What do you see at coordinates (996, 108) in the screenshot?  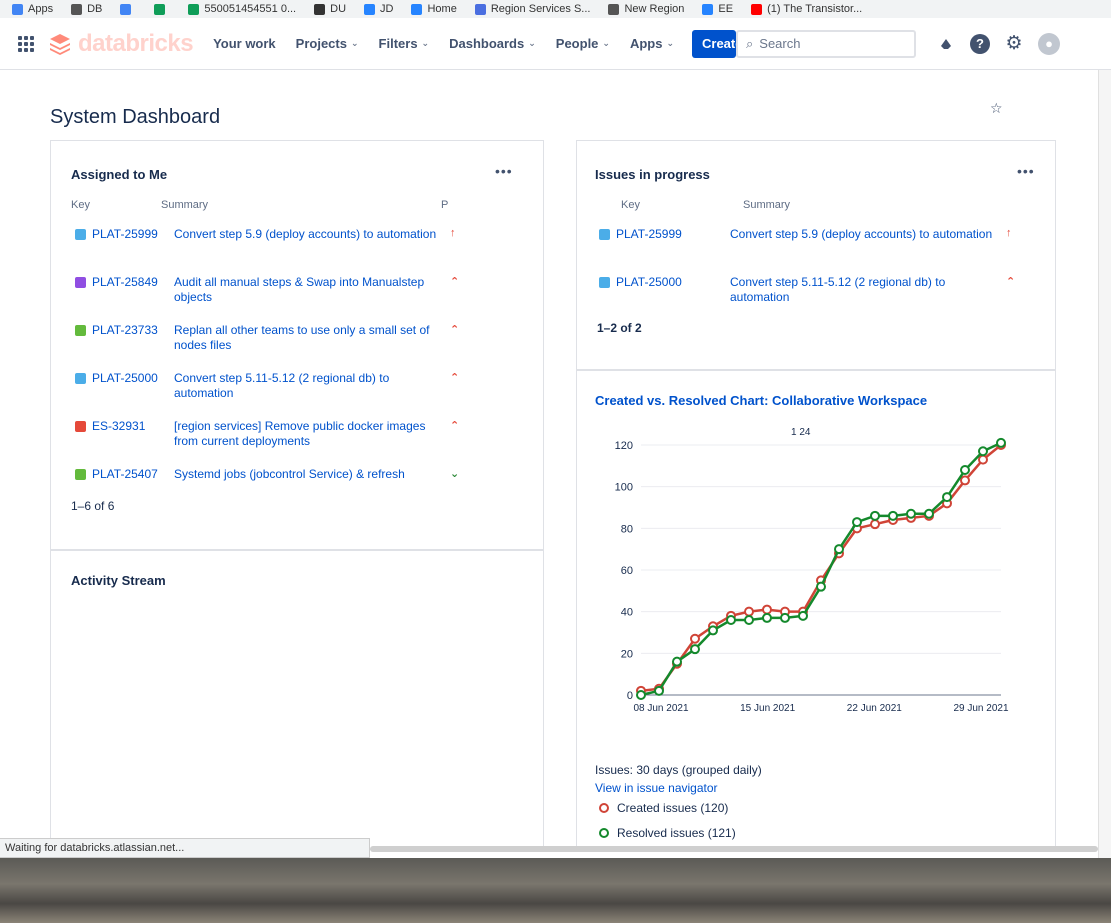 I see `star-icon: ☆` at bounding box center [996, 108].